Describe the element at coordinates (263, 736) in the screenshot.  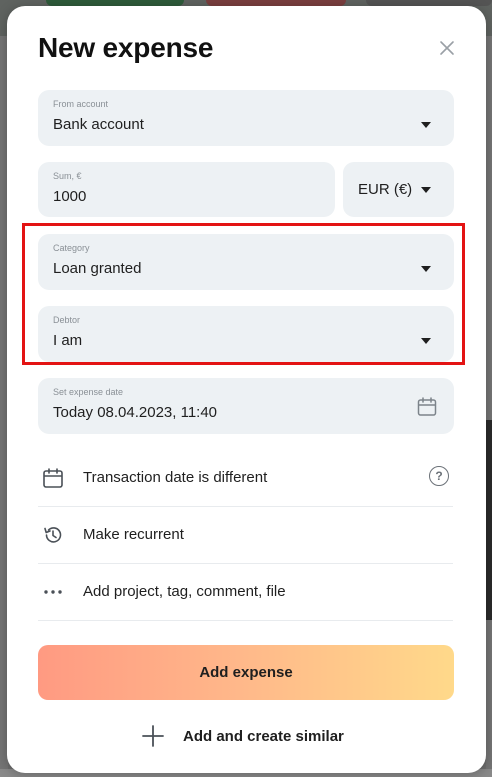
I see `add-and-create-similar-label: Add and create similar` at that location.